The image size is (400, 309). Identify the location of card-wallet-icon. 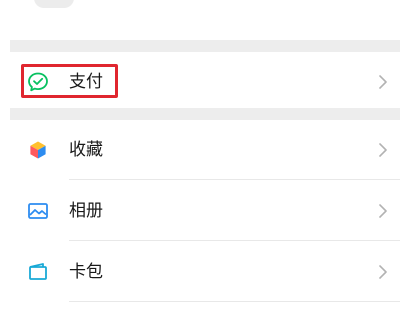
(38, 271).